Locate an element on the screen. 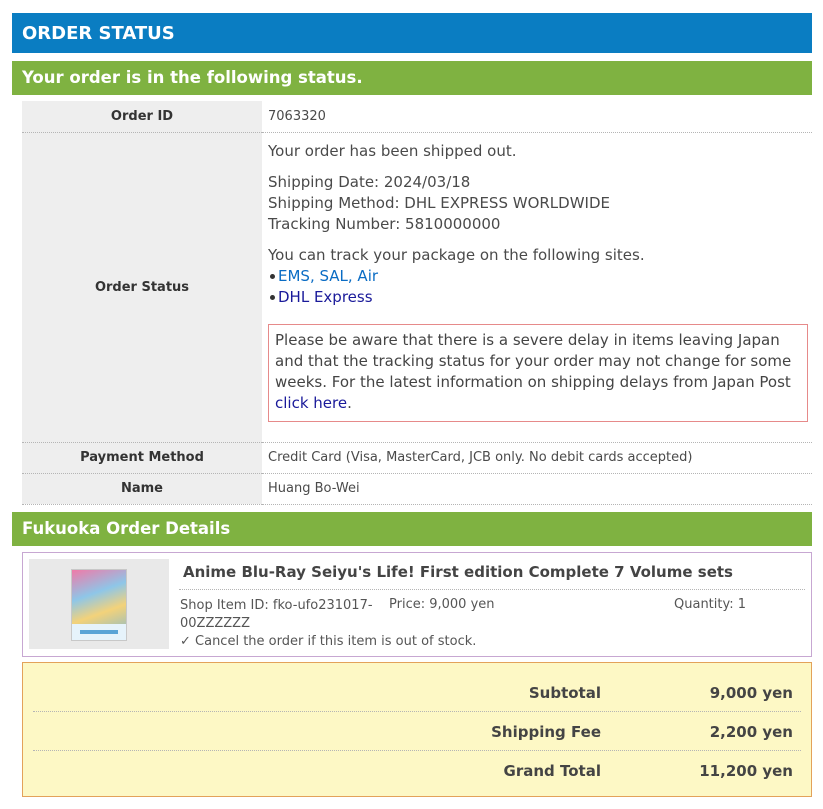 The width and height of the screenshot is (823, 809). subtotal-value: 9,000 yen is located at coordinates (751, 693).